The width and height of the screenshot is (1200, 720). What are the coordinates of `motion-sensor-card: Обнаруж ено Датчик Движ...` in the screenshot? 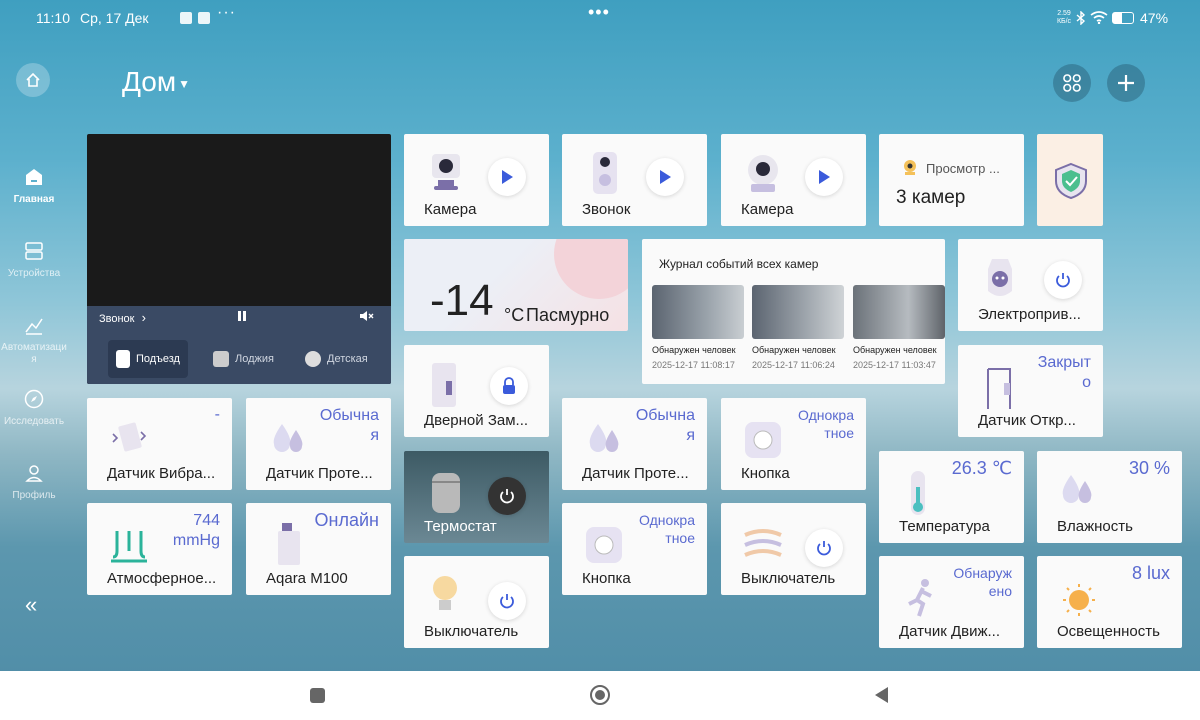 It's located at (951, 602).